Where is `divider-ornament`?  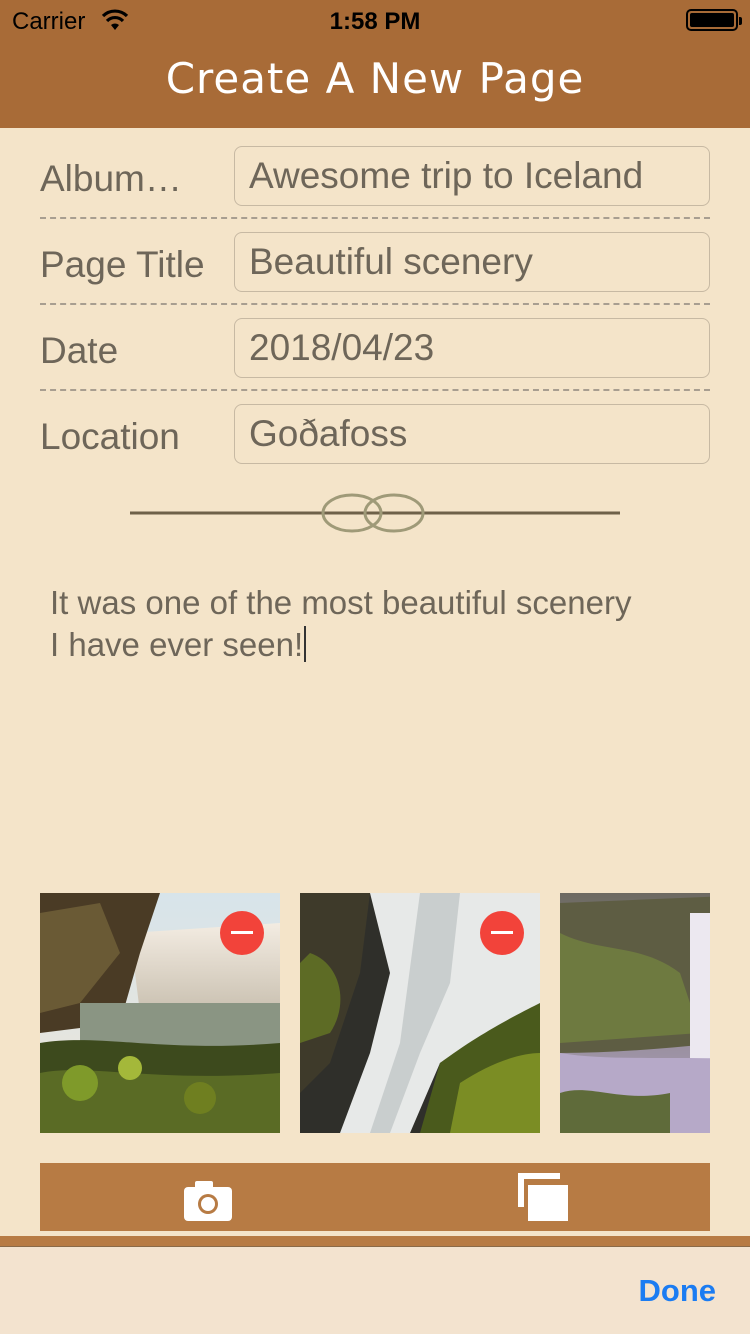
divider-ornament is located at coordinates (375, 513).